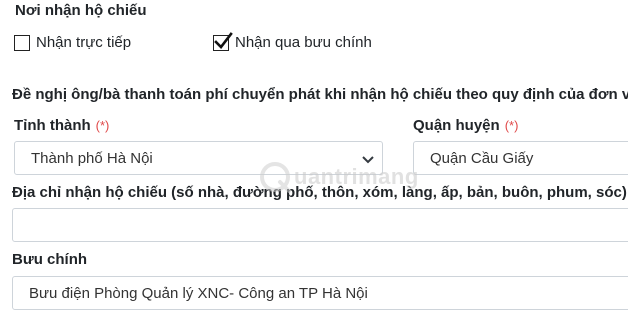  Describe the element at coordinates (50, 259) in the screenshot. I see `postal-label: Bưu chính` at that location.